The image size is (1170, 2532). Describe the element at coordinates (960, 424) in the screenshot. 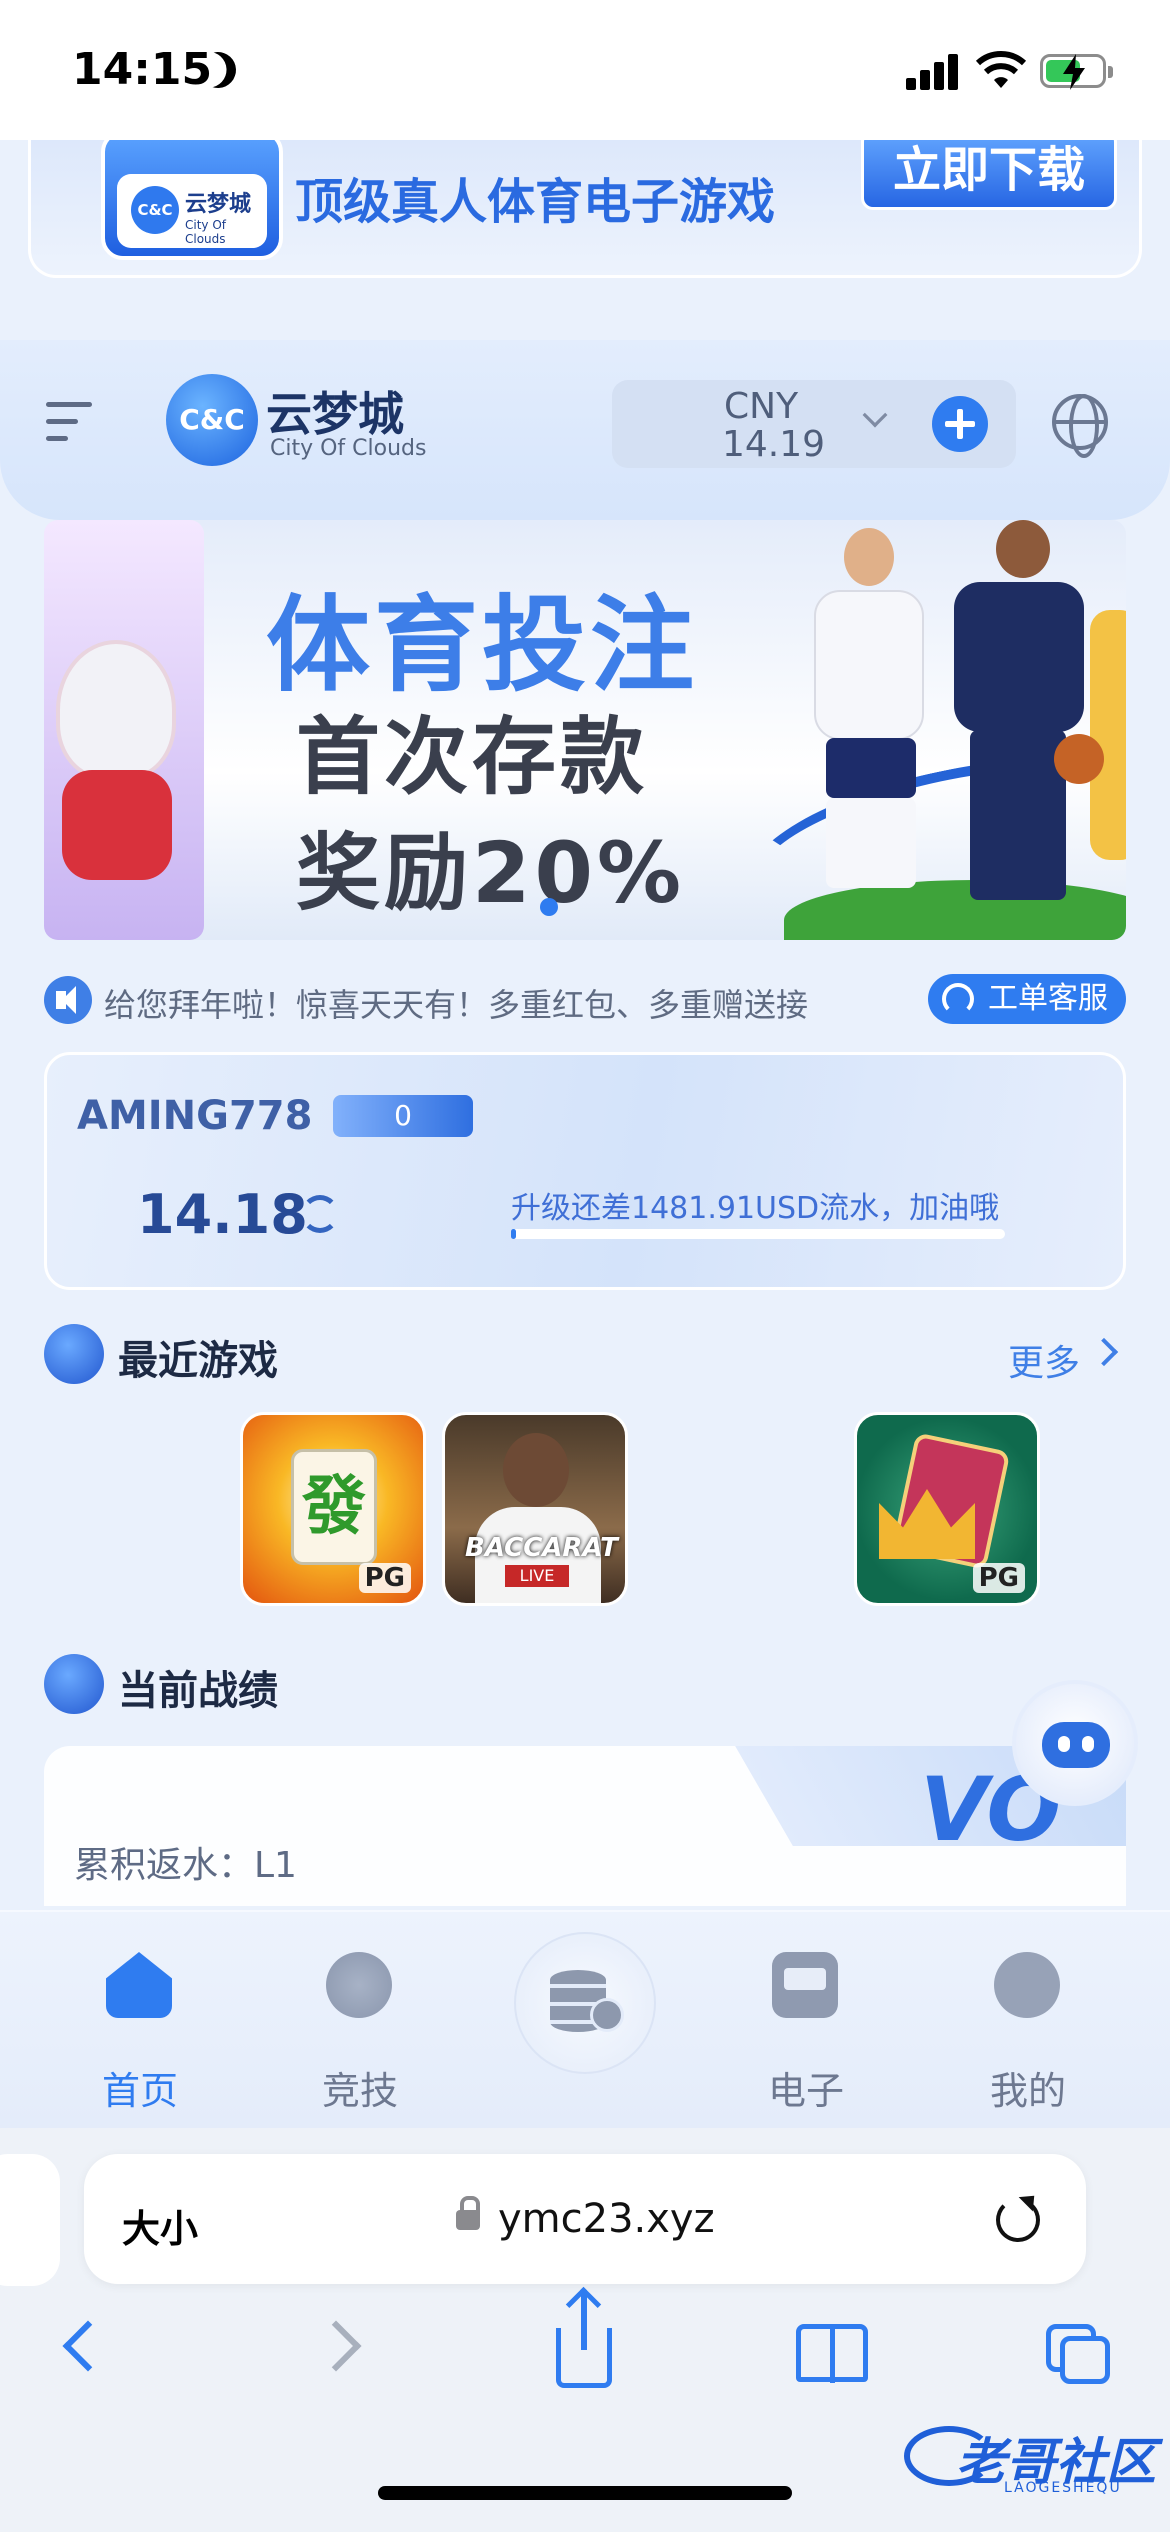

I see `deposit-plus-button` at that location.